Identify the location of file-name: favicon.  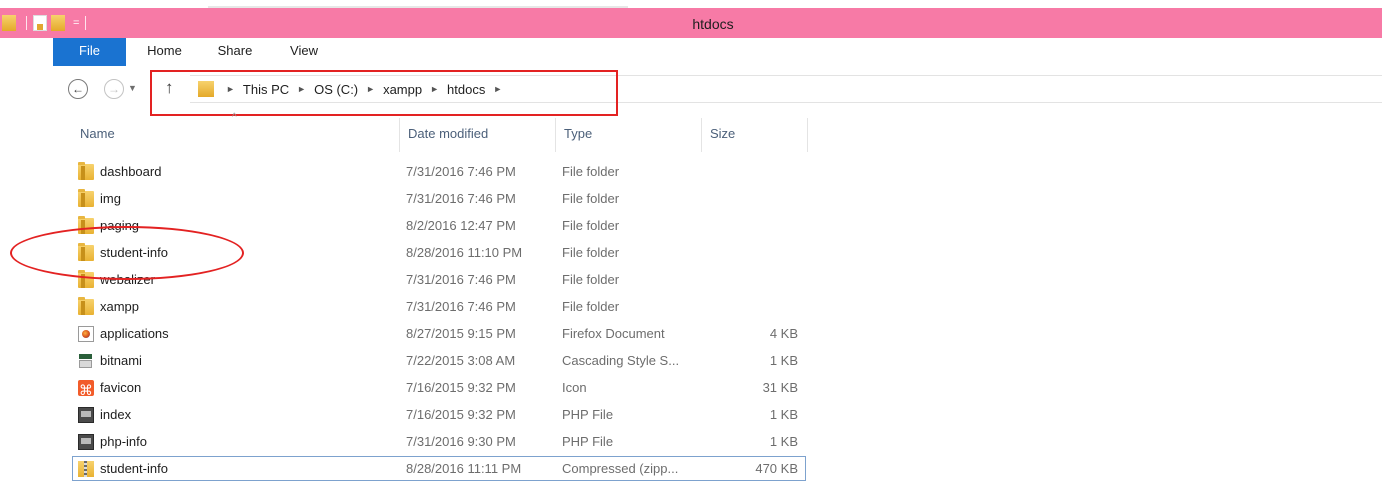
(121, 387).